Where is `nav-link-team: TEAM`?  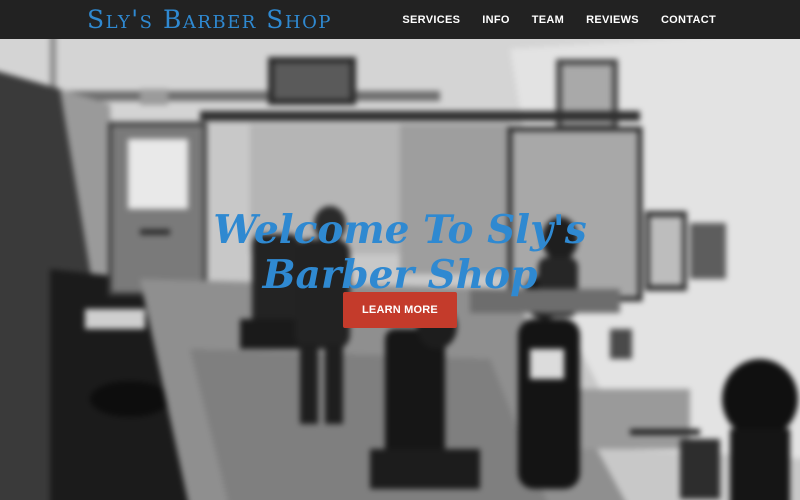
nav-link-team: TEAM is located at coordinates (548, 20).